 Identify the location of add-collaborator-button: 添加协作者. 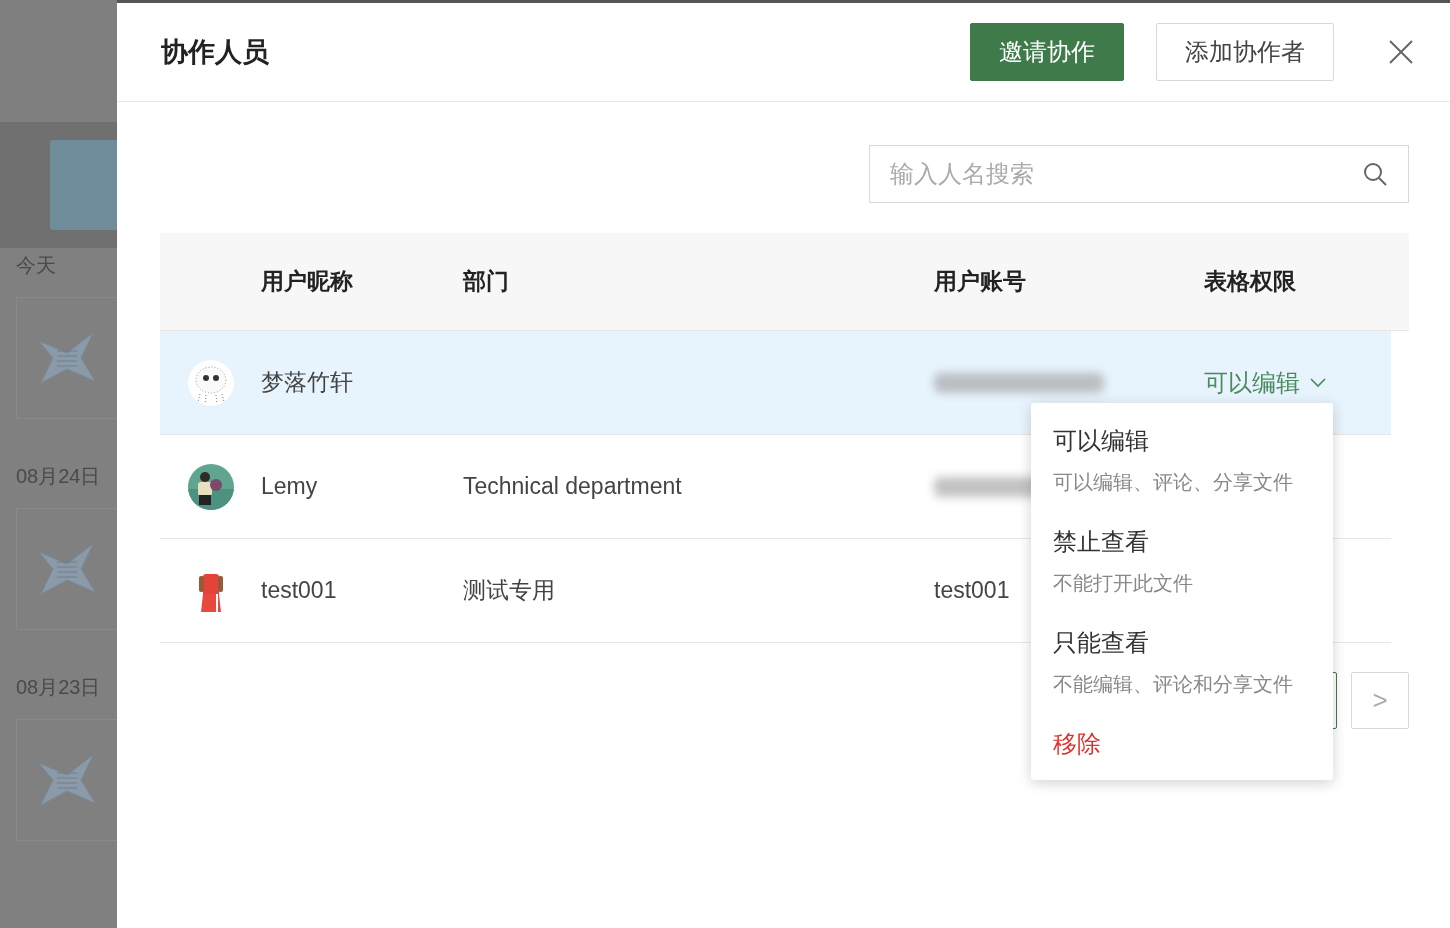
(1245, 52).